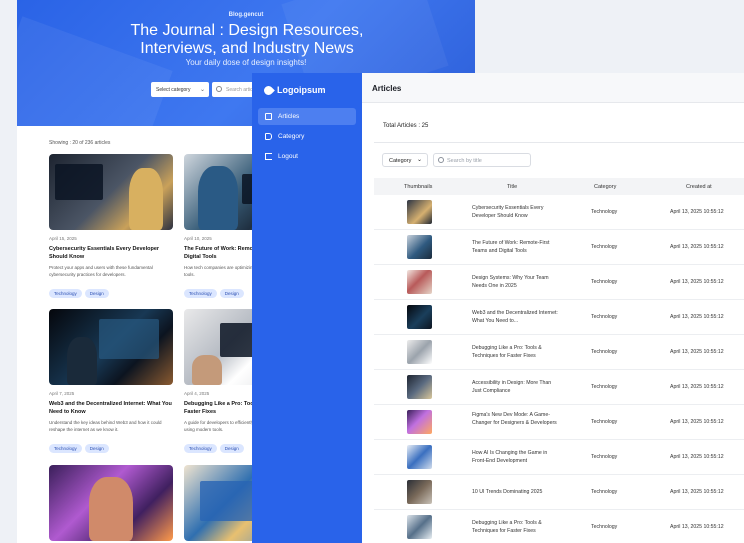  What do you see at coordinates (559, 186) in the screenshot?
I see `table-header: Thumbnails Title Category Created at` at bounding box center [559, 186].